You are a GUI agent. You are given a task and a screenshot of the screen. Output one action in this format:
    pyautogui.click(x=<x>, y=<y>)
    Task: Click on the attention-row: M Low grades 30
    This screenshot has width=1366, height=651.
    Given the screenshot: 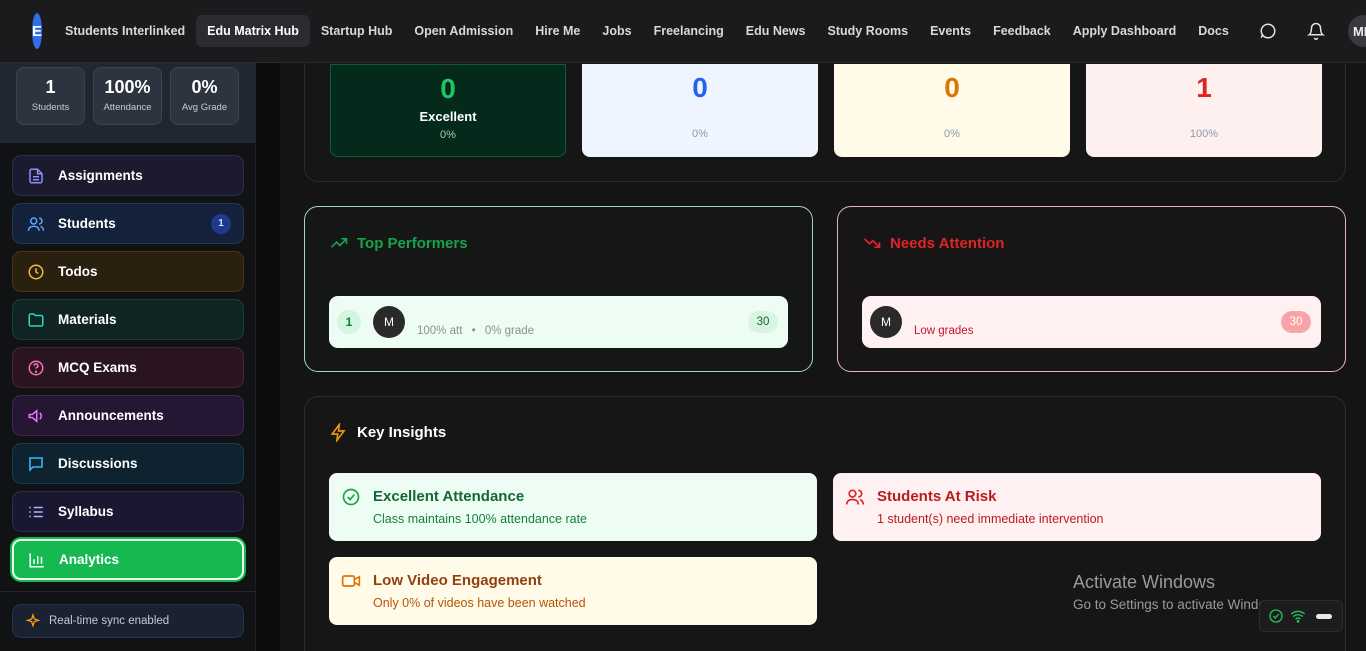 What is the action you would take?
    pyautogui.click(x=1091, y=322)
    